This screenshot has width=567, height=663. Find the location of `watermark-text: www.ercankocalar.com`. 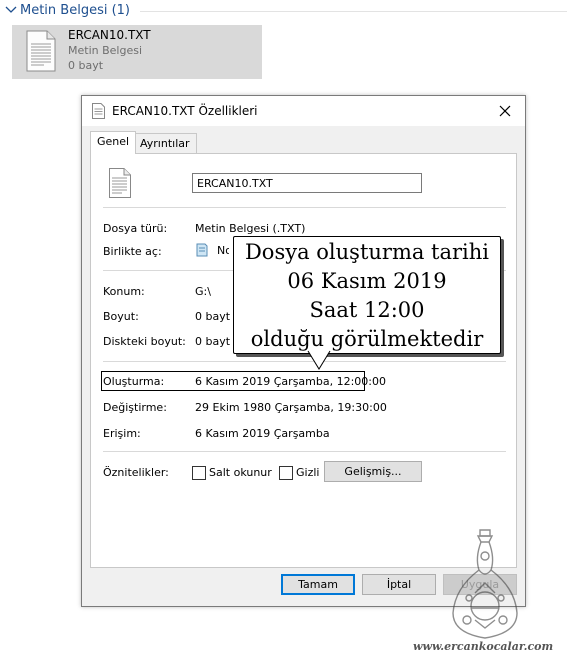

watermark-text: www.ercankocalar.com is located at coordinates (483, 646).